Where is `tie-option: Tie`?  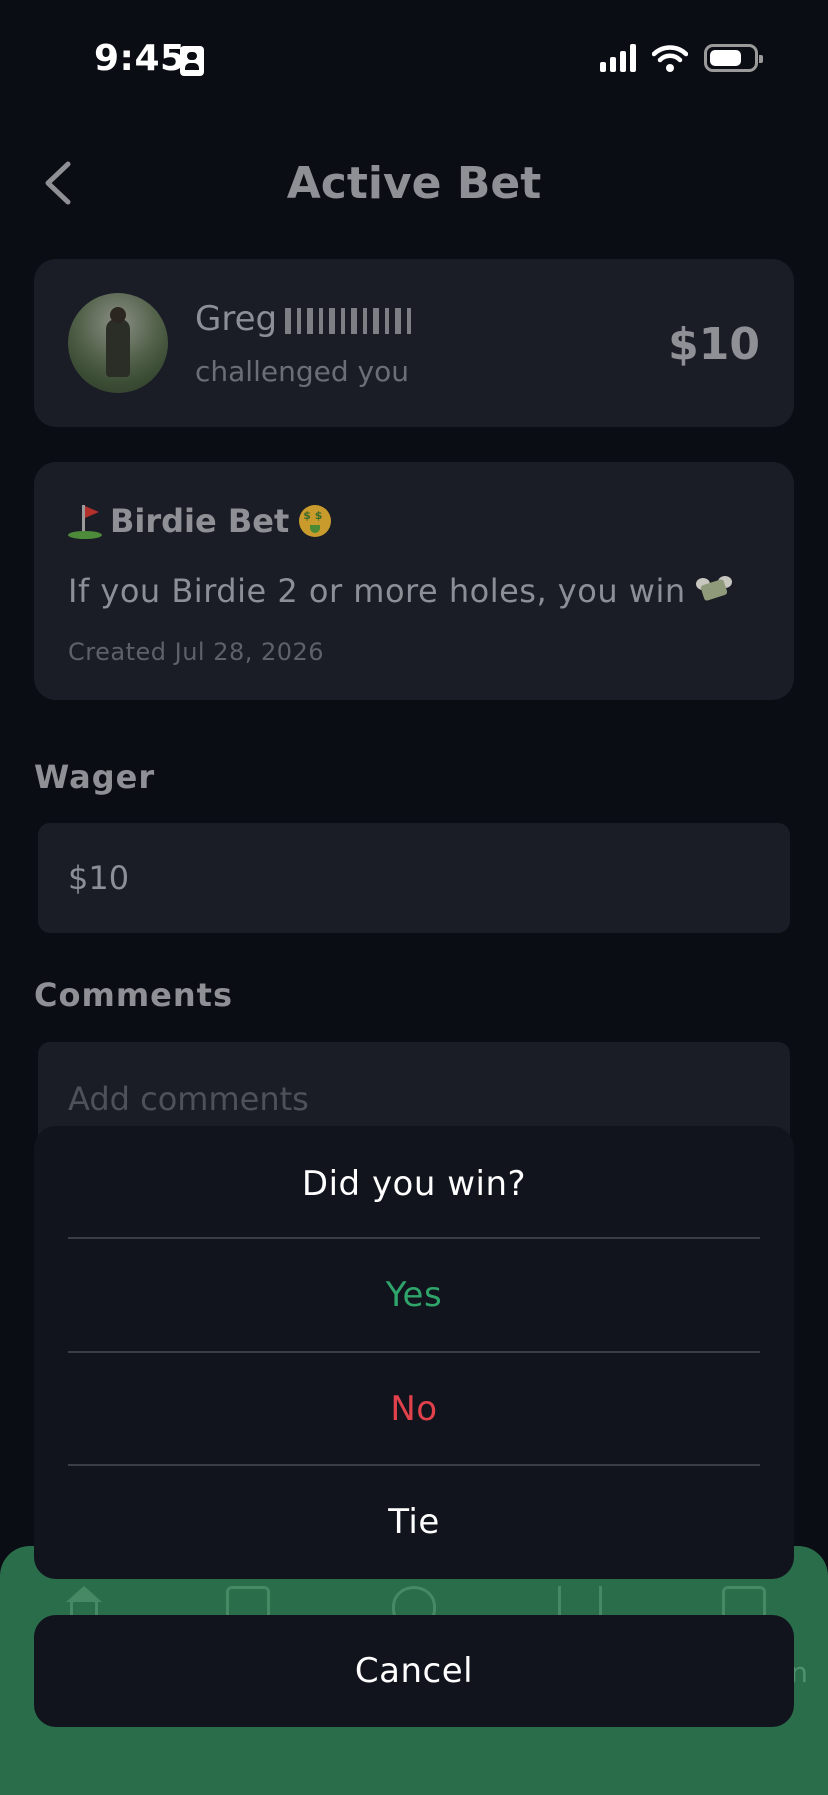
tie-option: Tie is located at coordinates (414, 1522).